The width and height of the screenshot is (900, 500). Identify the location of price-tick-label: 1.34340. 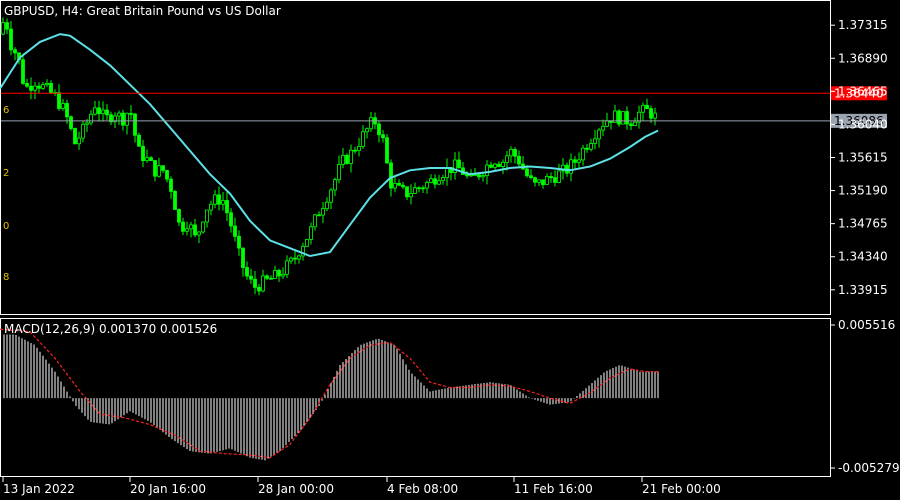
(863, 257).